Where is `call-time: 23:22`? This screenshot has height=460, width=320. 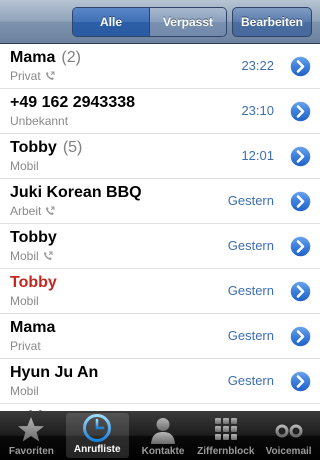
call-time: 23:22 is located at coordinates (257, 65).